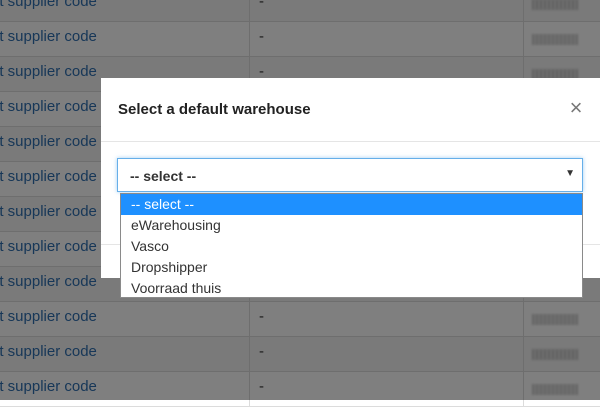  I want to click on option-dropshipper: Dropshipper, so click(351, 267).